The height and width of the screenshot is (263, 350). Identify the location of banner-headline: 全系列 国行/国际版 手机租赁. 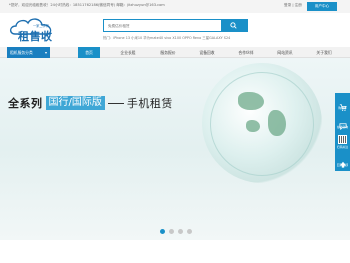
(90, 103).